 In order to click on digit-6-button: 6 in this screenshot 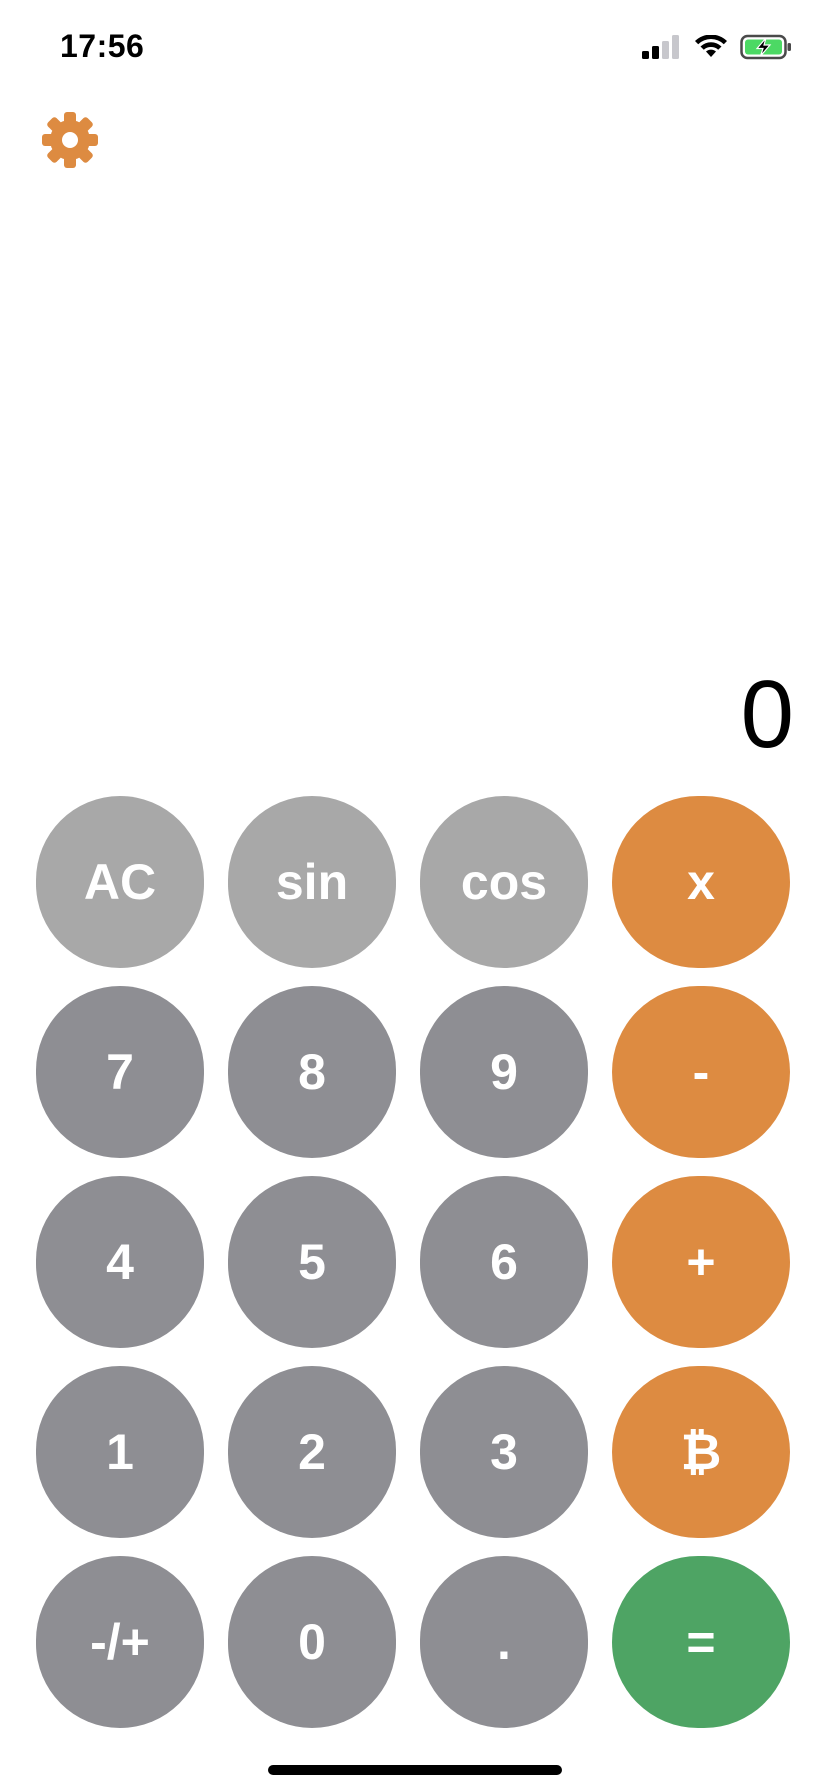, I will do `click(504, 1262)`.